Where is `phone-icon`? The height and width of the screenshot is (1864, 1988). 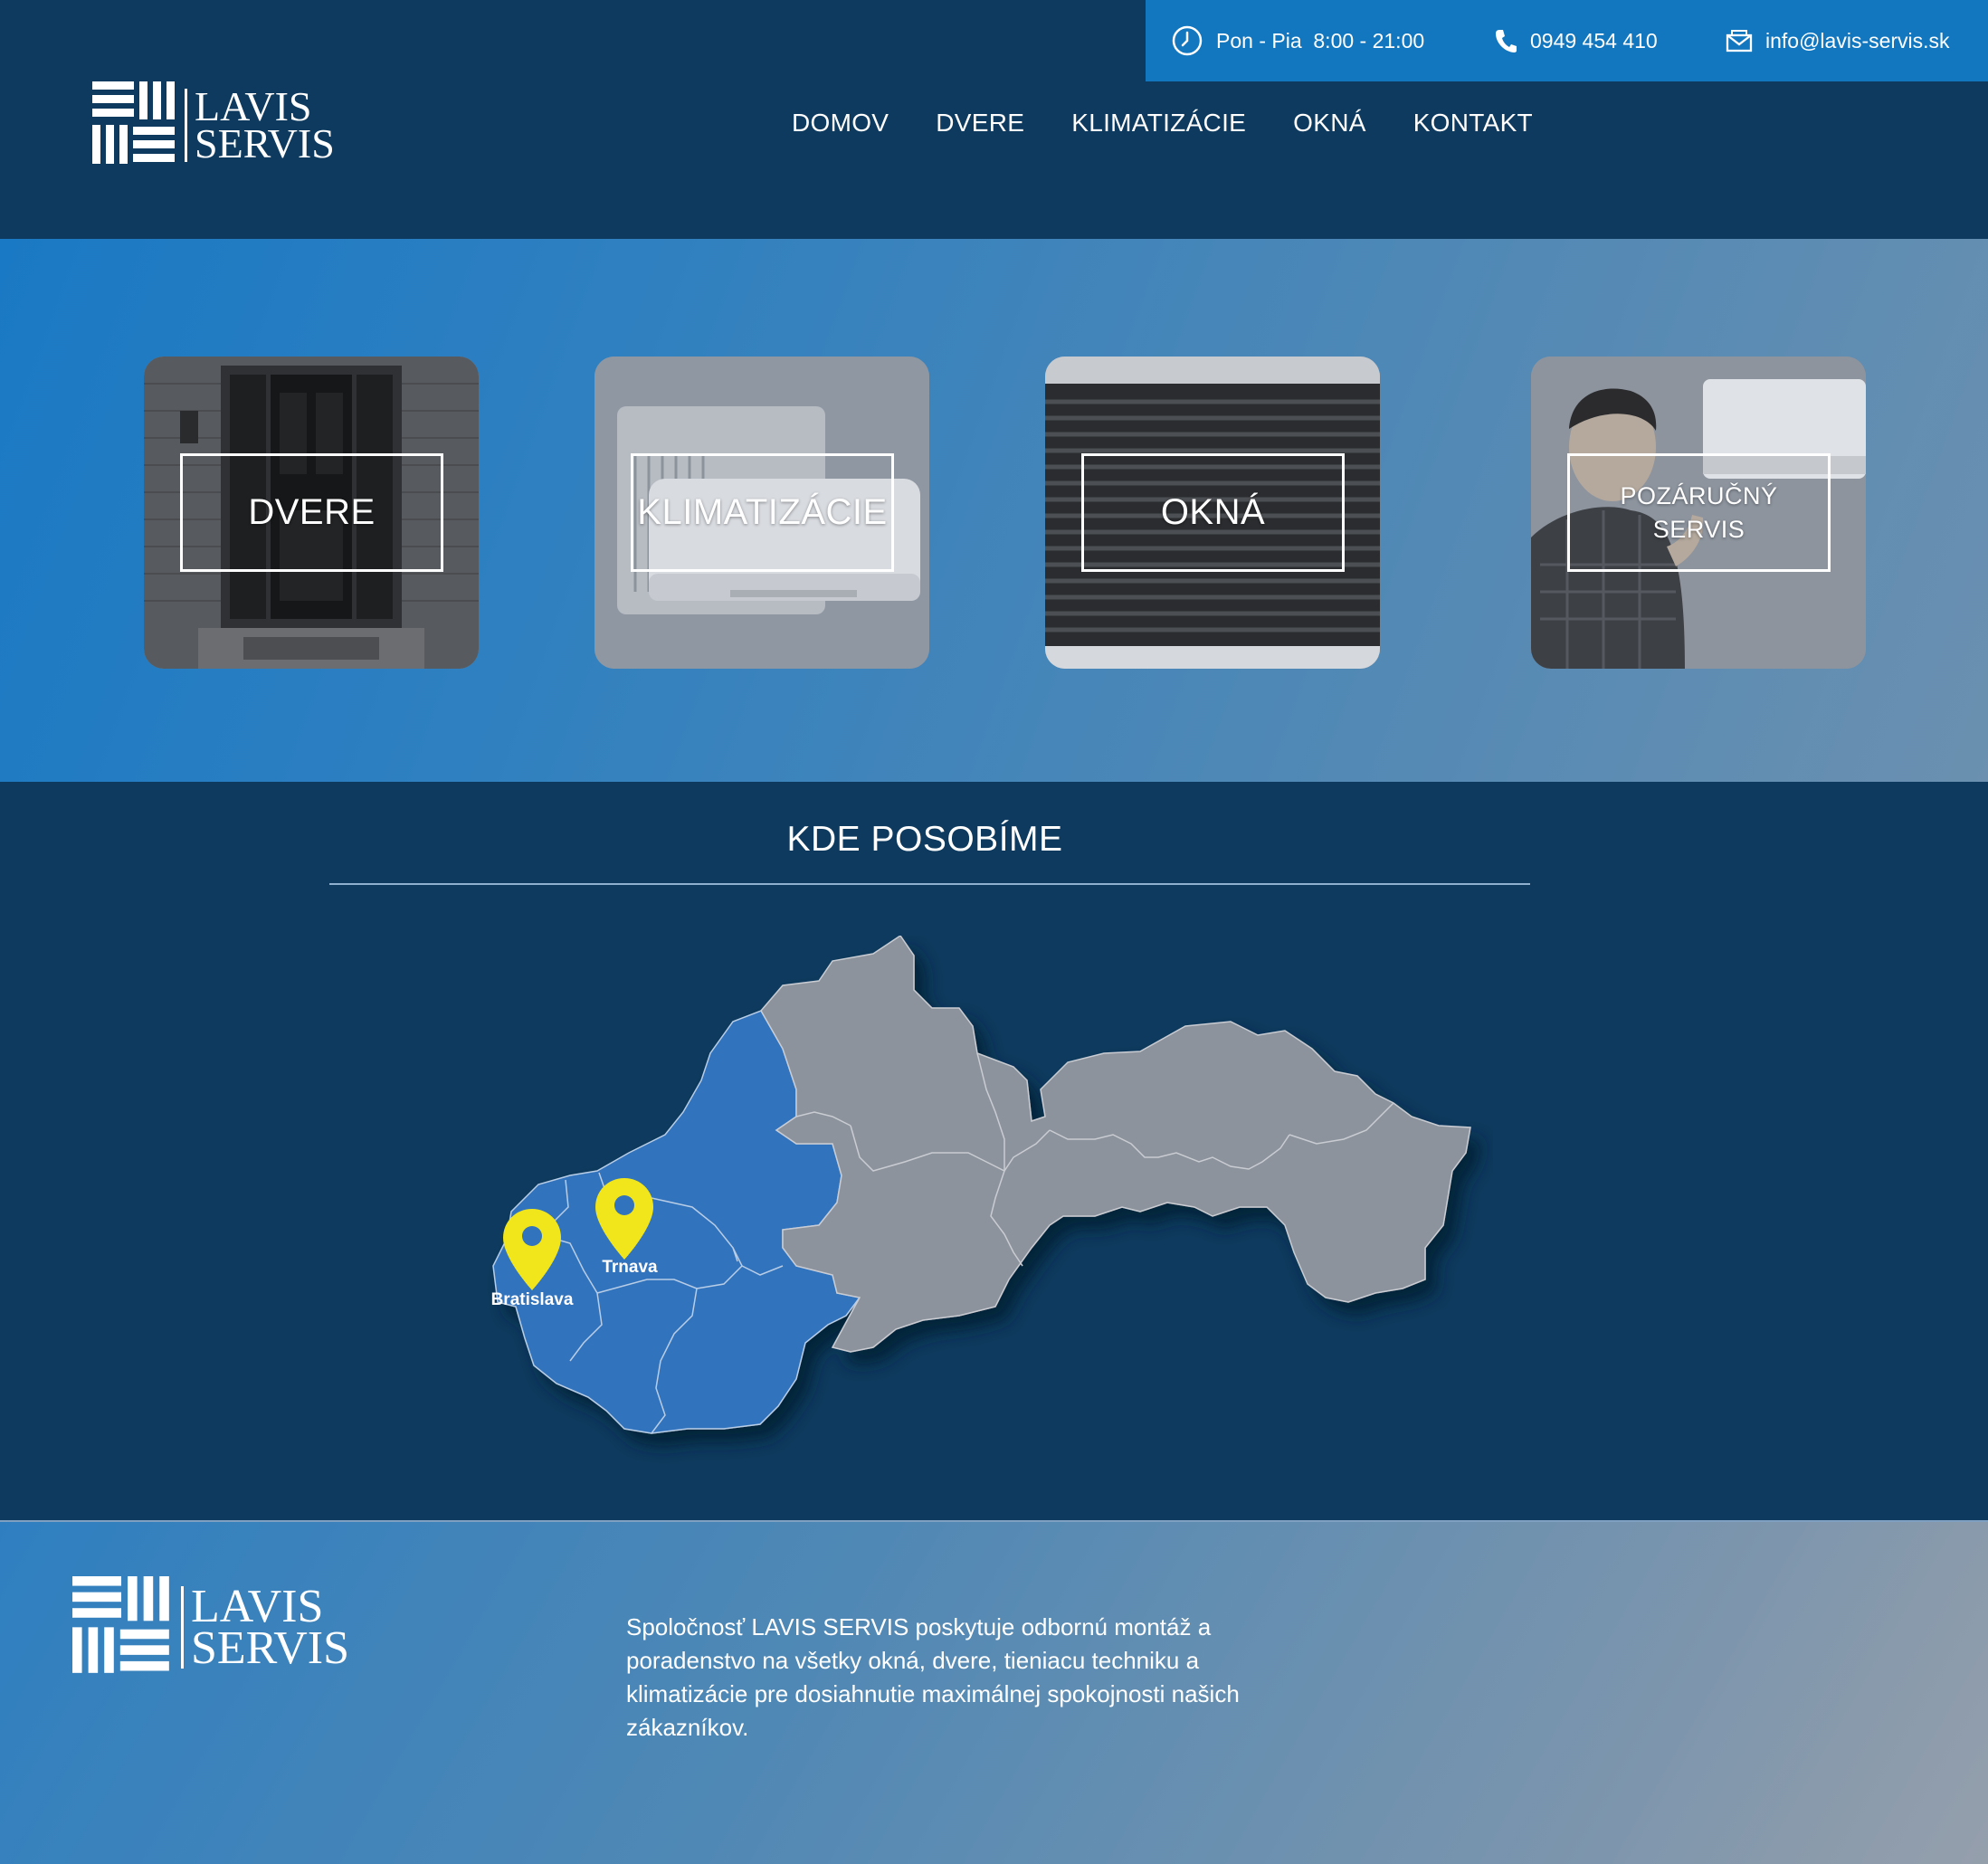 phone-icon is located at coordinates (1505, 40).